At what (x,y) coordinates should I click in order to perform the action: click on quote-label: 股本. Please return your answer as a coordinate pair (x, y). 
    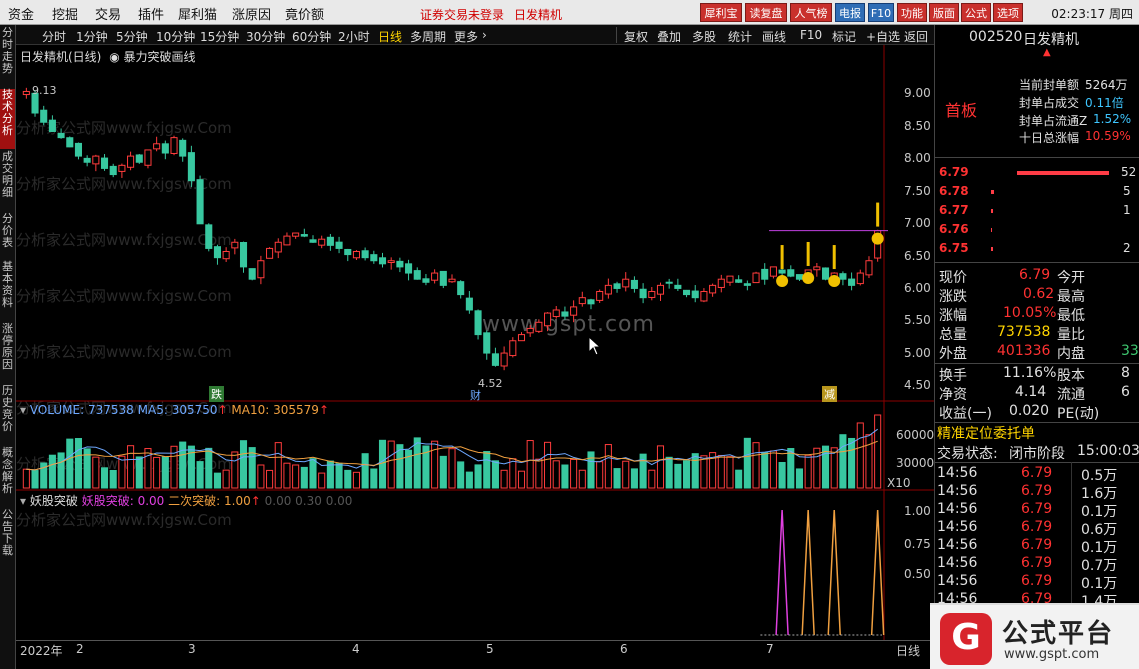
    Looking at the image, I should click on (1071, 376).